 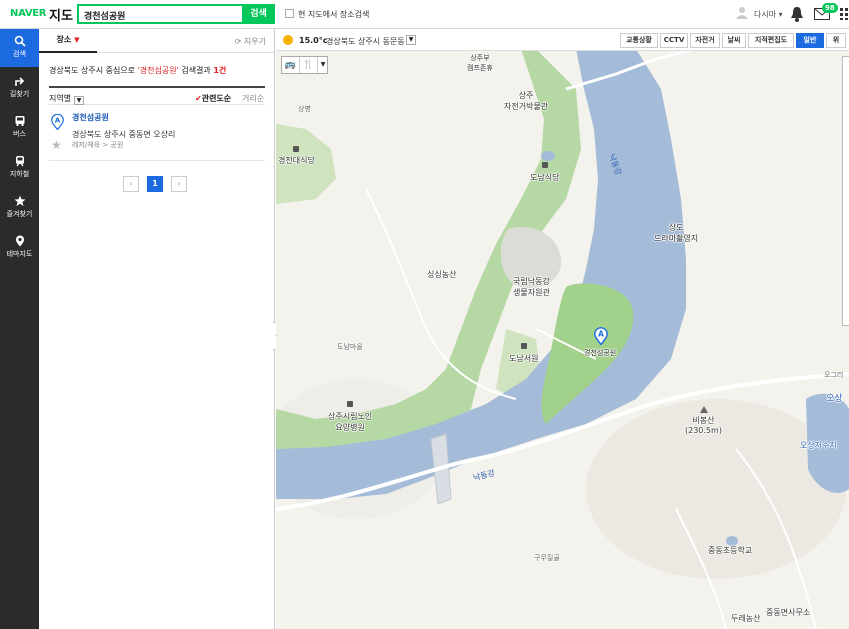 What do you see at coordinates (845, 191) in the screenshot?
I see `zoom-control` at bounding box center [845, 191].